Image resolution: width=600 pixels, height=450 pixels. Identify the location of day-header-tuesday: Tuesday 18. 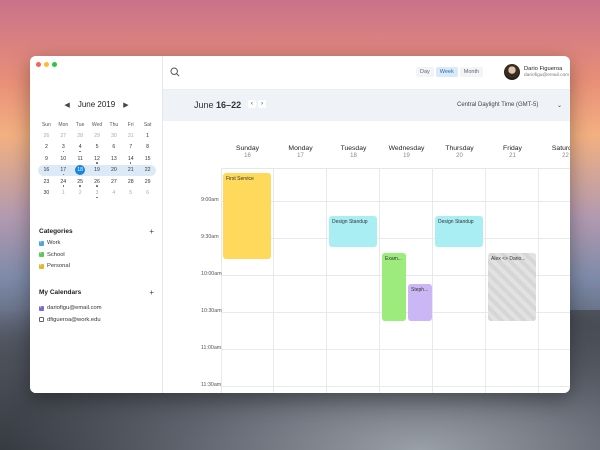
(353, 152).